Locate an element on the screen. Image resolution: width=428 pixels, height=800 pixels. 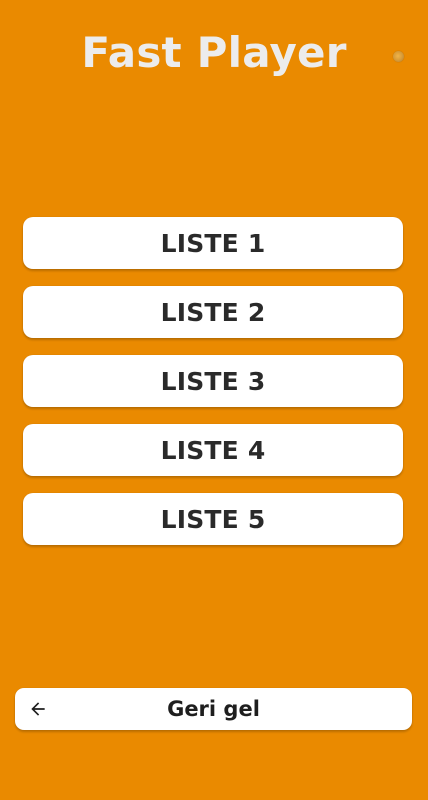
status-indicator-icon is located at coordinates (398, 56).